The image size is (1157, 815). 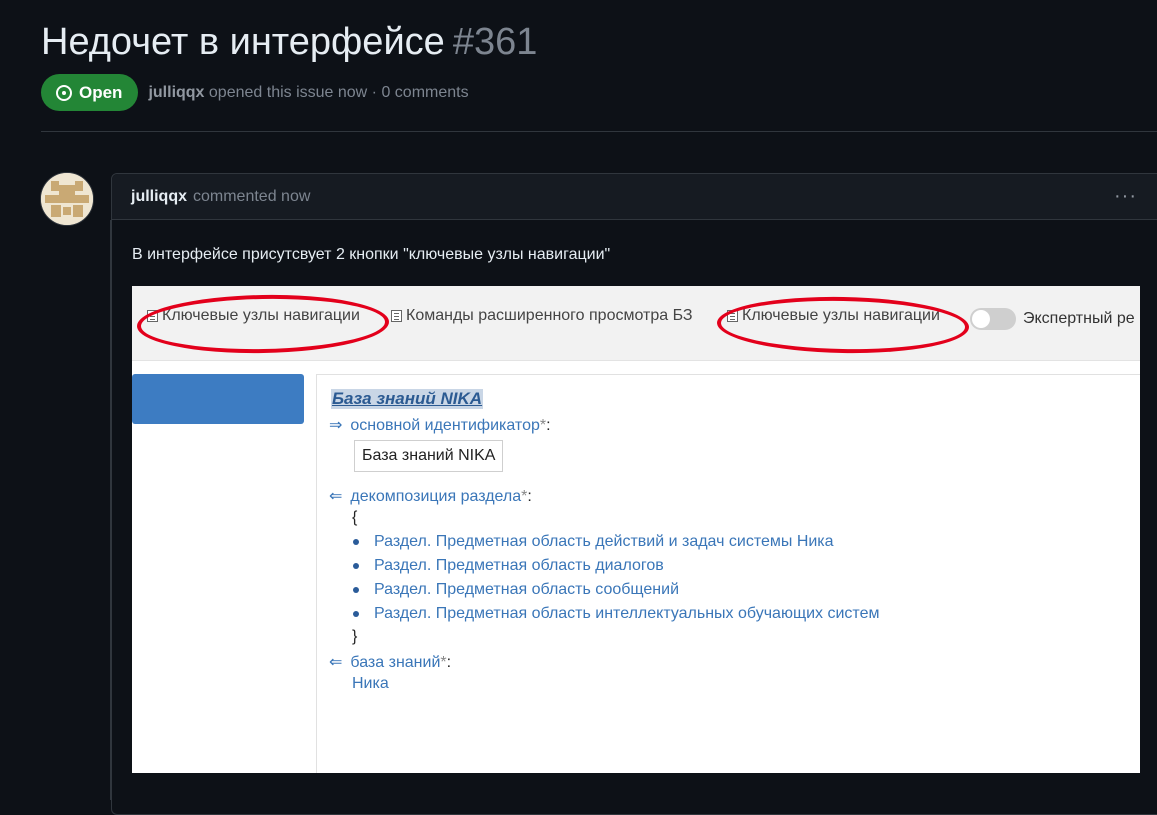 What do you see at coordinates (1079, 318) in the screenshot?
I see `expert-mode-label: Экспертный ре` at bounding box center [1079, 318].